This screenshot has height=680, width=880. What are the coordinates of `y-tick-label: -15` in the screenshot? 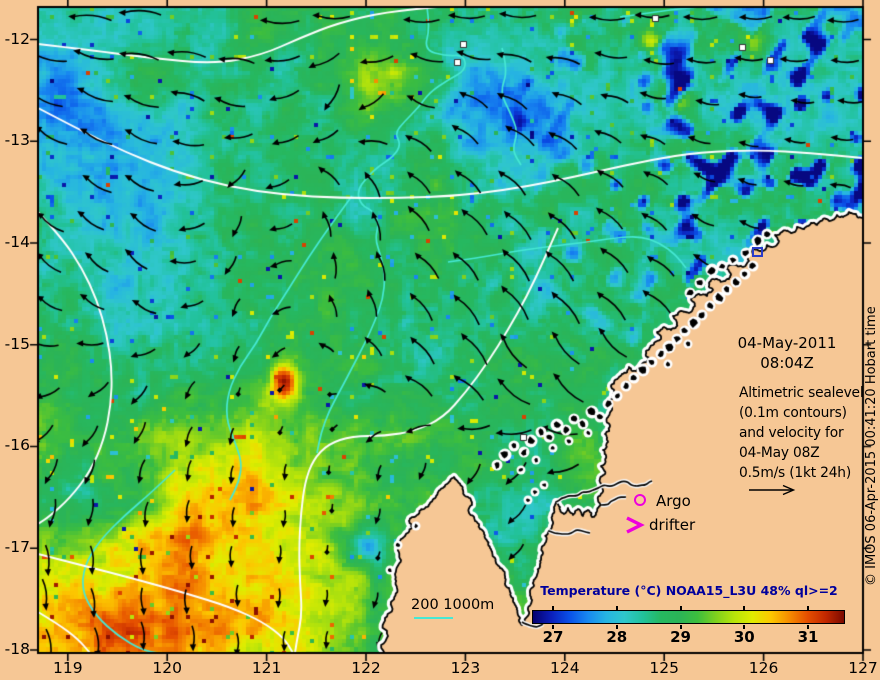 It's located at (17, 343).